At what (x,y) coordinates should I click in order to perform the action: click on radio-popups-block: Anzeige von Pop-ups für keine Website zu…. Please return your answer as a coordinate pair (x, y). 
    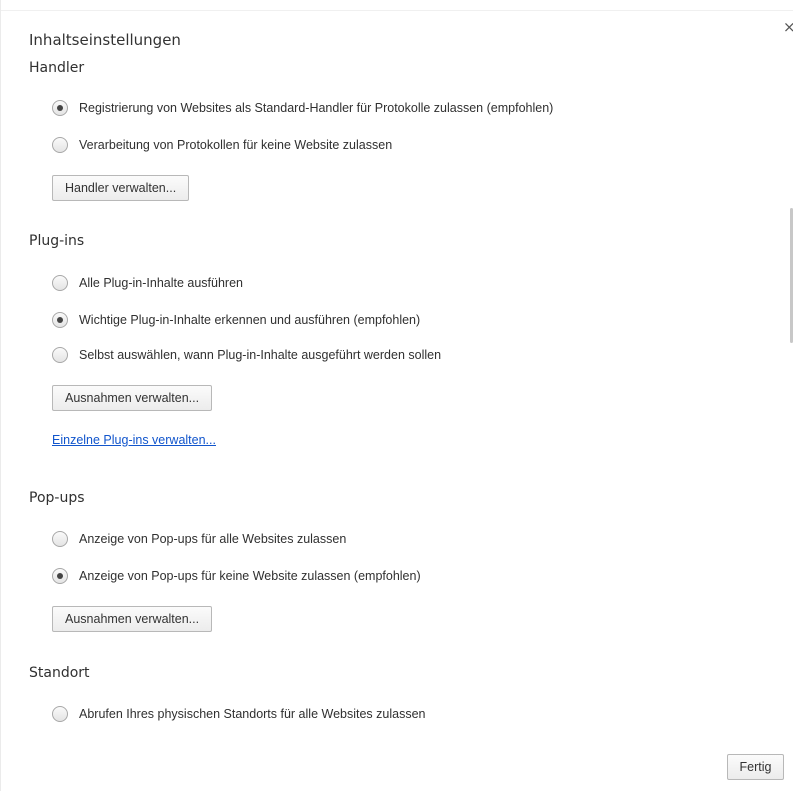
    Looking at the image, I should click on (236, 576).